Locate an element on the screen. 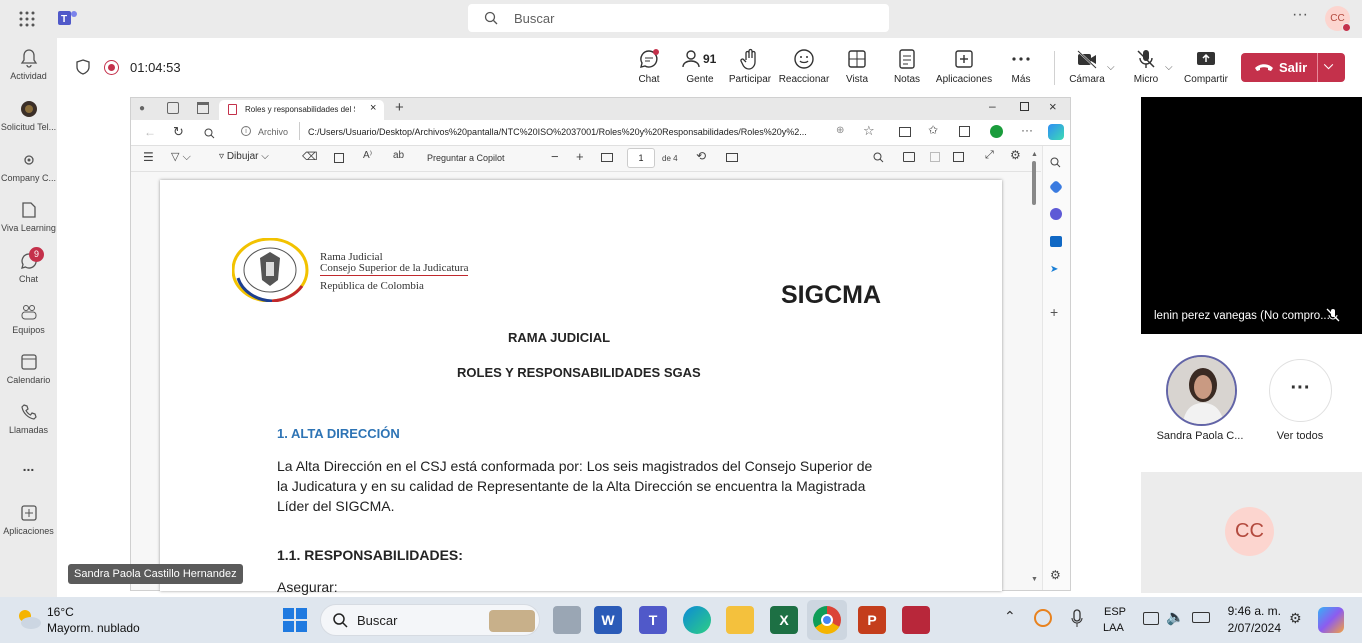 The width and height of the screenshot is (1362, 643). refresh-icon: ↻ is located at coordinates (178, 132).